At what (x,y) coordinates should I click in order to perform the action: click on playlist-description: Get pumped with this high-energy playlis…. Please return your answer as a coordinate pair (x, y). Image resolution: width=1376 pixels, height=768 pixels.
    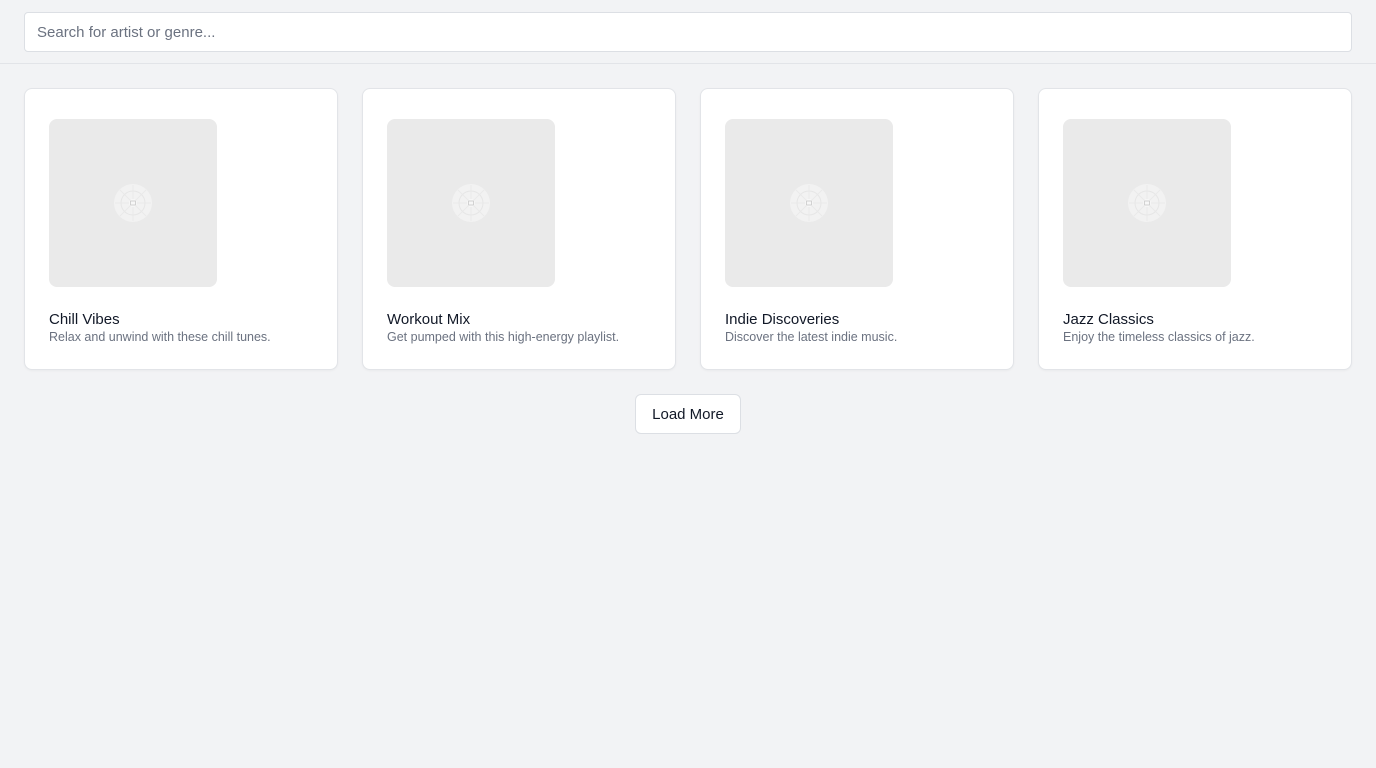
    Looking at the image, I should click on (503, 337).